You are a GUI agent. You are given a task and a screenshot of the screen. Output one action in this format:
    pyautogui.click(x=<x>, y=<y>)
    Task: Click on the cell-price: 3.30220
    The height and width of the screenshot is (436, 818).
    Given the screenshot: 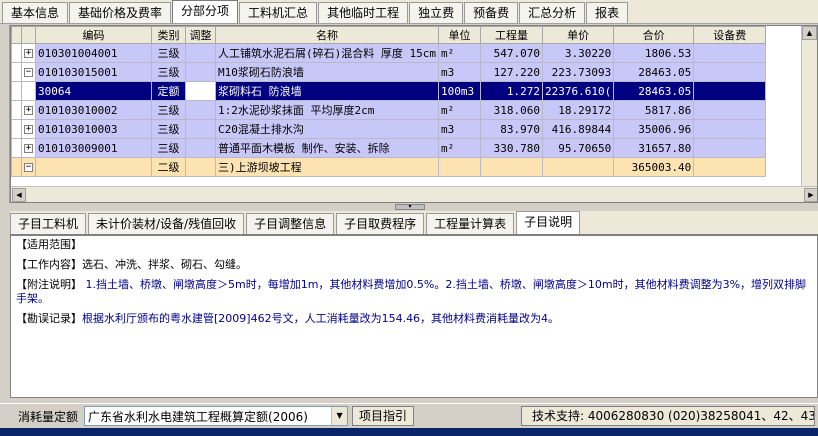 What is the action you would take?
    pyautogui.click(x=578, y=53)
    